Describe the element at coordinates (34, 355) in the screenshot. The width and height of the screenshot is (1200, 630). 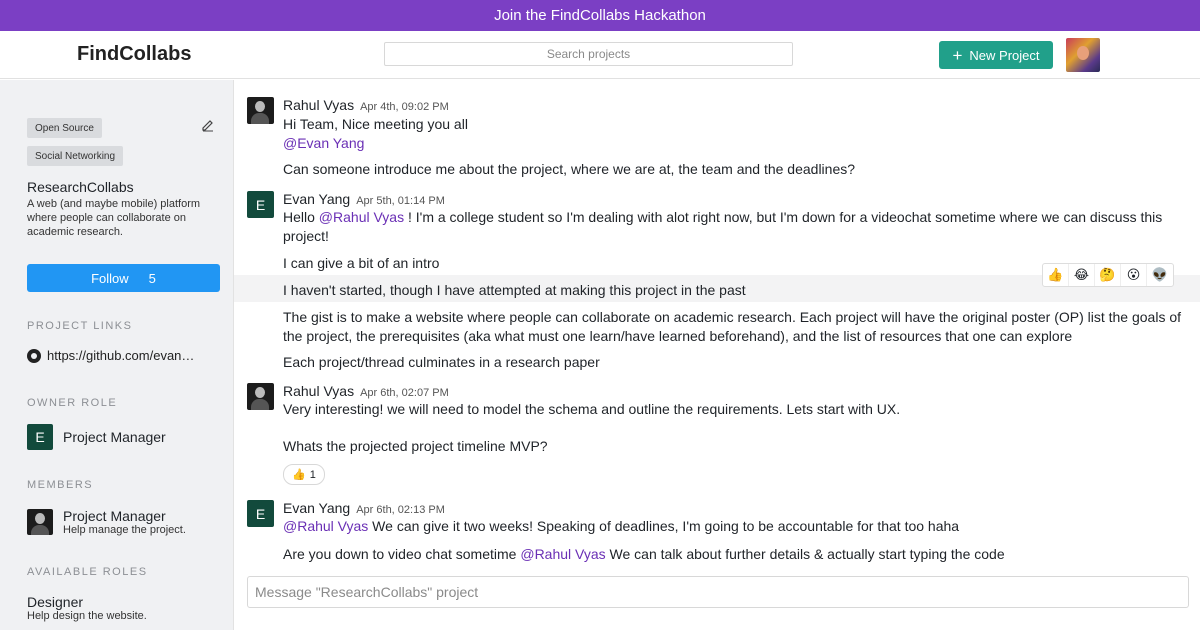
I see `github-icon` at that location.